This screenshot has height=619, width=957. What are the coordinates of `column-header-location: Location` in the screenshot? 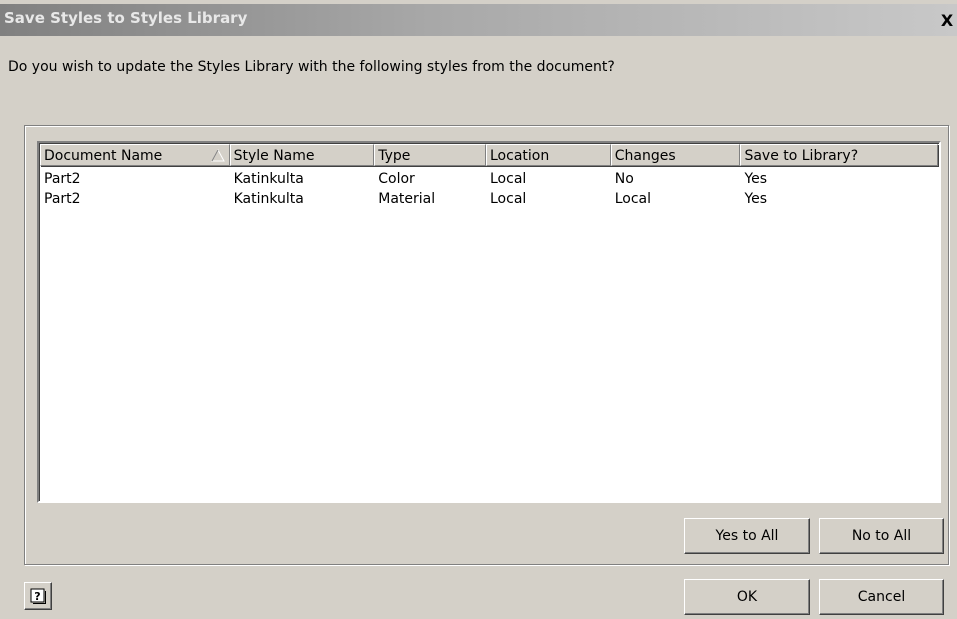 It's located at (548, 155).